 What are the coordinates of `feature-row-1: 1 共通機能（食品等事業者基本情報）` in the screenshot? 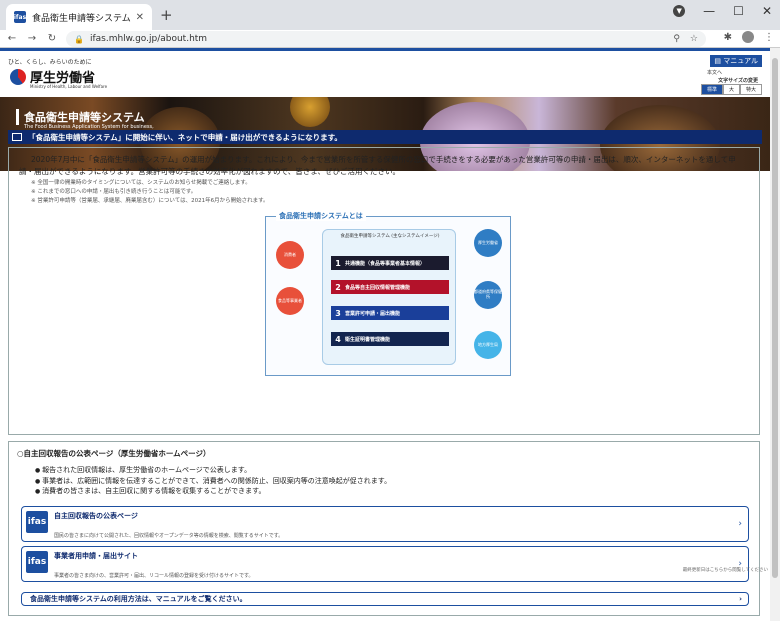 It's located at (390, 263).